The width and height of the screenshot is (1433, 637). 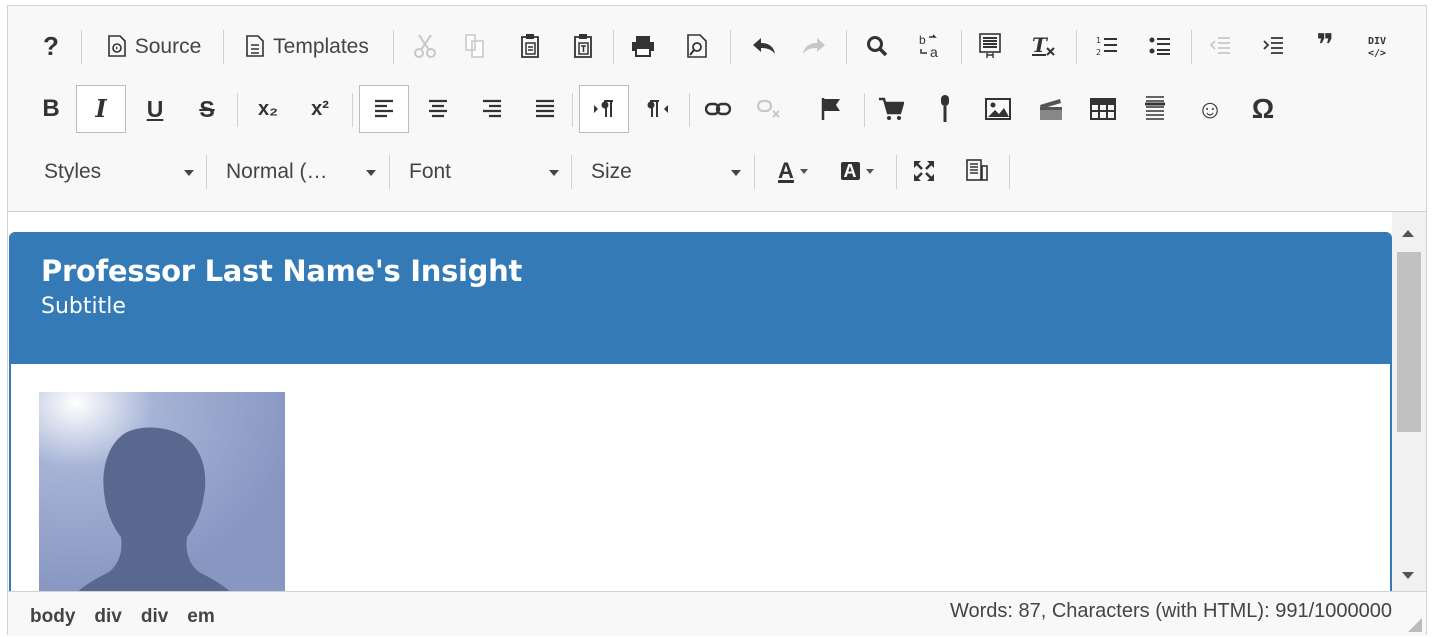 I want to click on scroll-down-icon, so click(x=1408, y=575).